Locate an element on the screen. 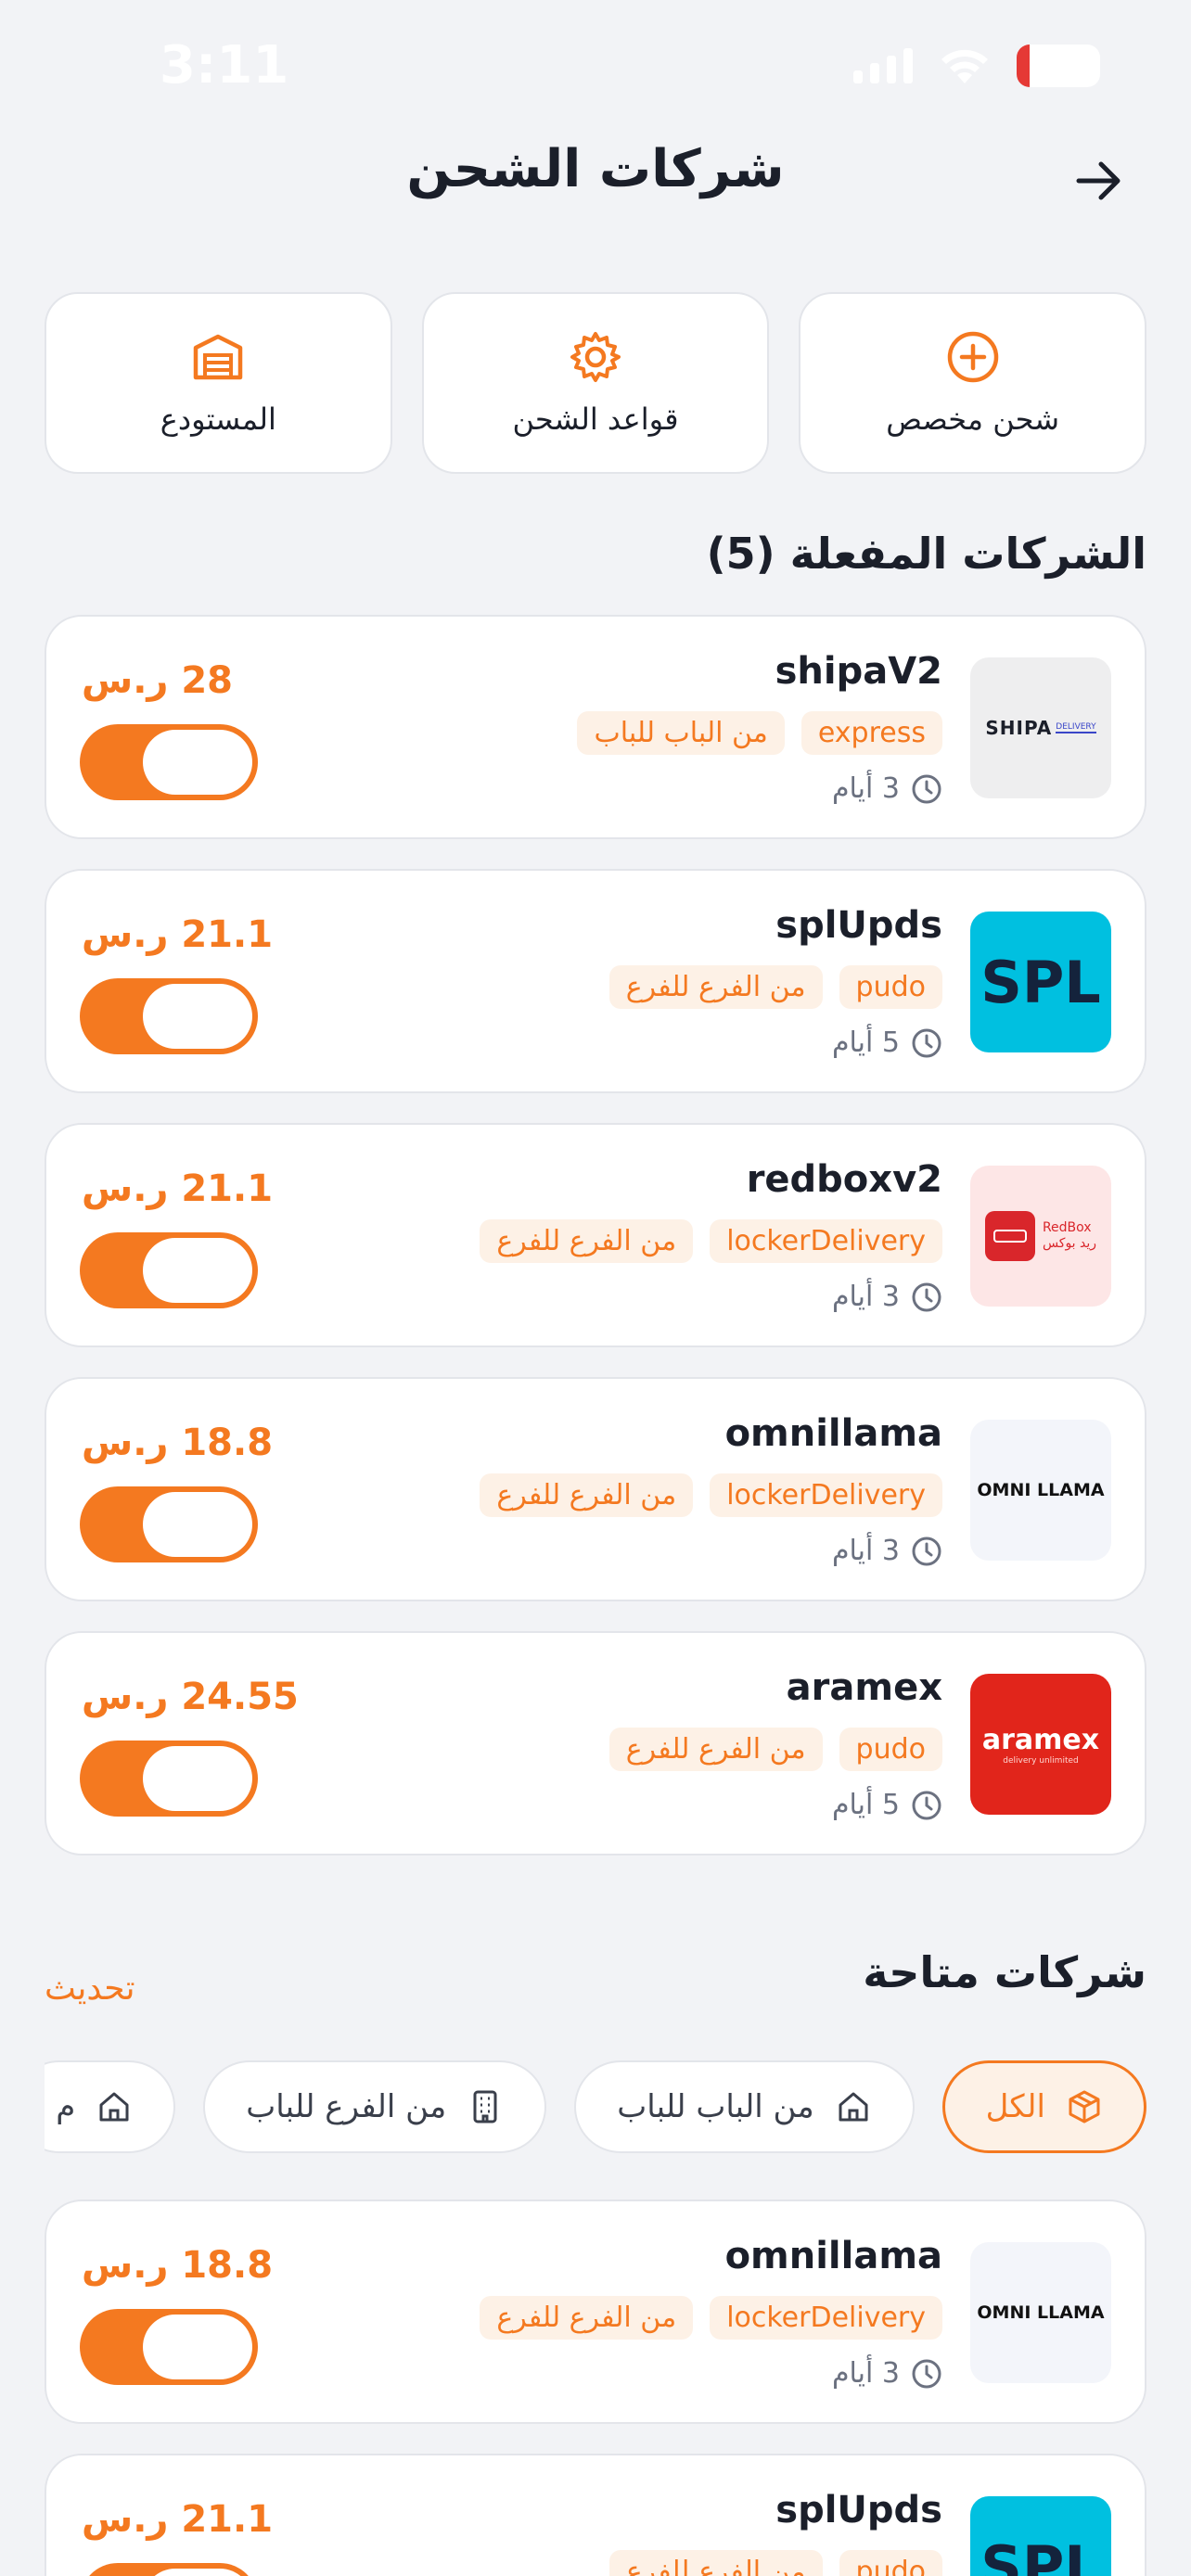 Image resolution: width=1191 pixels, height=2576 pixels. filter-chip: الكل is located at coordinates (1043, 2106).